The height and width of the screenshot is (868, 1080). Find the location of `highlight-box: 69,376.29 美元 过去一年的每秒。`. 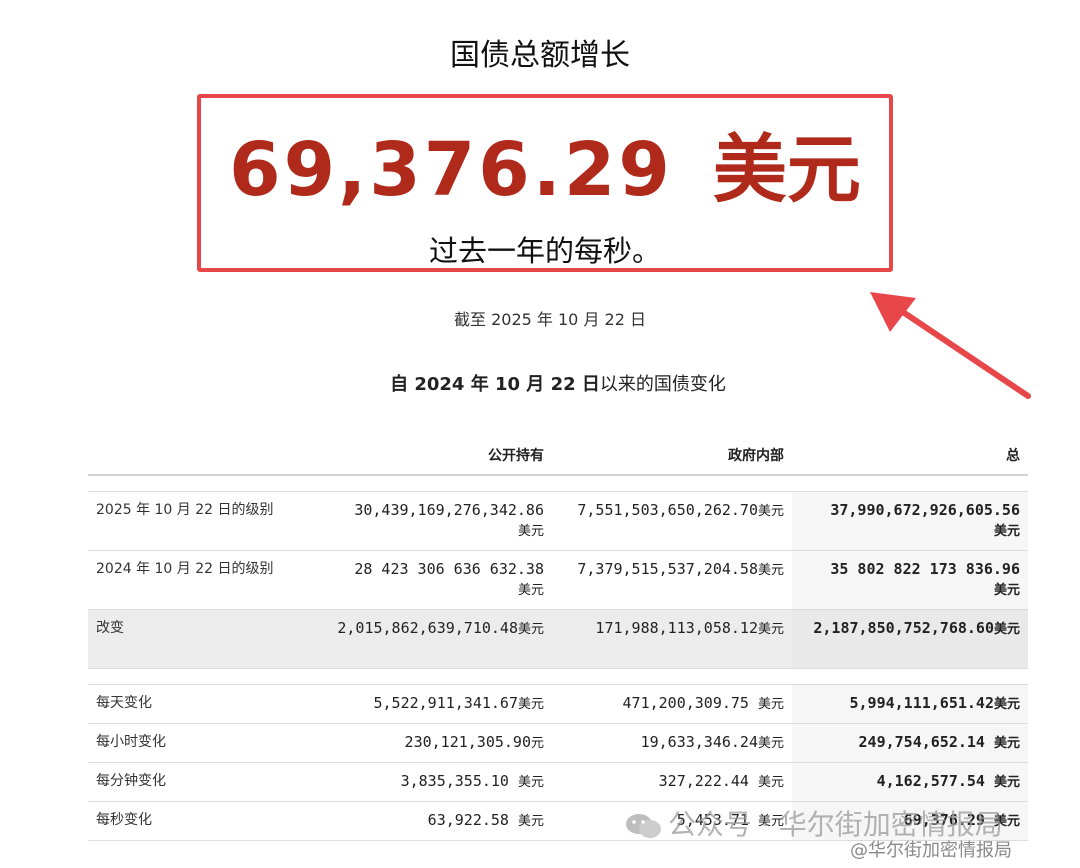

highlight-box: 69,376.29 美元 过去一年的每秒。 is located at coordinates (545, 183).